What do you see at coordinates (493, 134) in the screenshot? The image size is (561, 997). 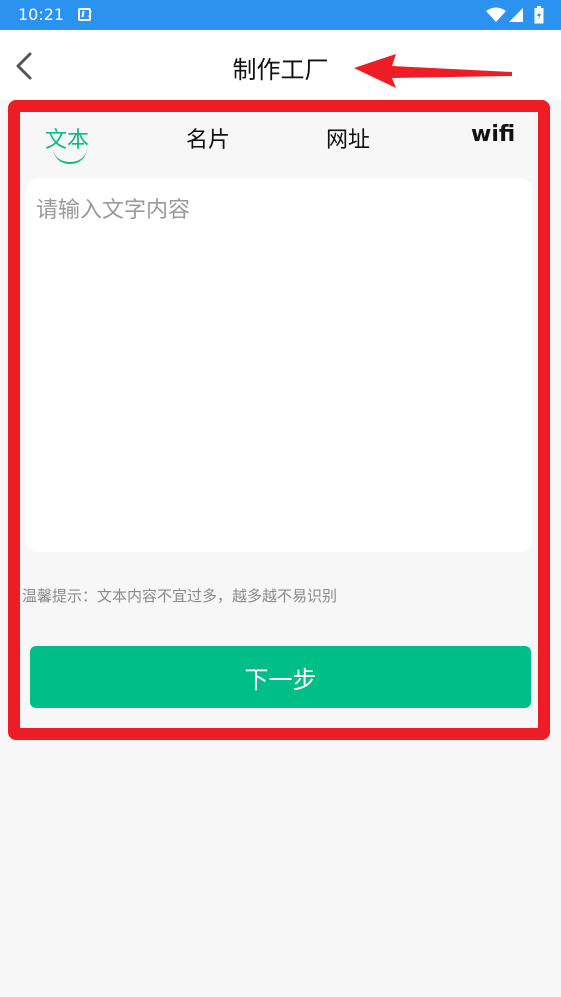 I see `tab-wifi: wifi` at bounding box center [493, 134].